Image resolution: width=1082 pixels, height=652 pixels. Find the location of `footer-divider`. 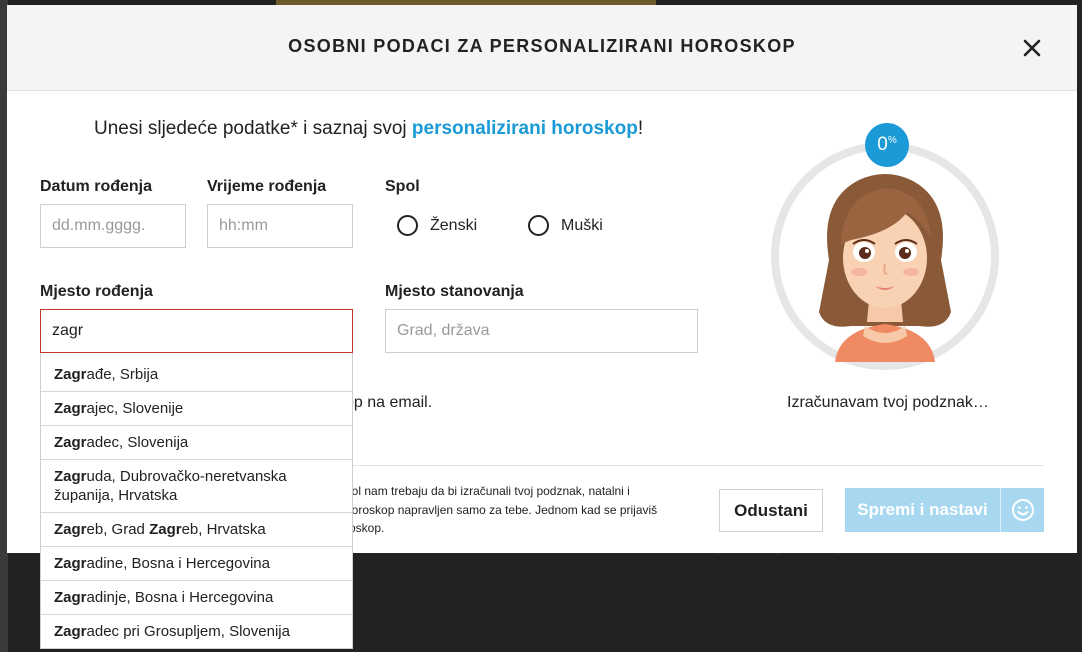

footer-divider is located at coordinates (694, 465).